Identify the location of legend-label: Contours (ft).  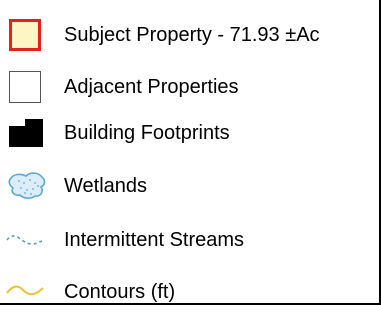
(120, 292).